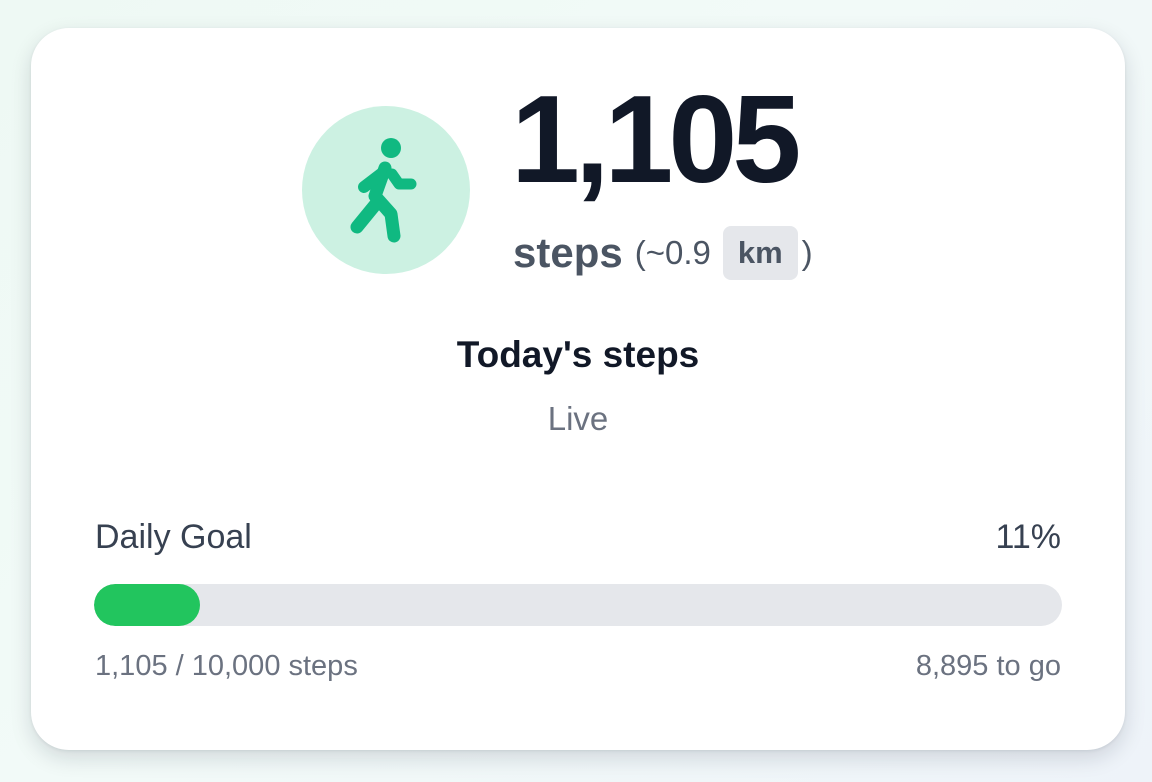 This screenshot has height=782, width=1152. I want to click on walking-person-icon, so click(383, 190).